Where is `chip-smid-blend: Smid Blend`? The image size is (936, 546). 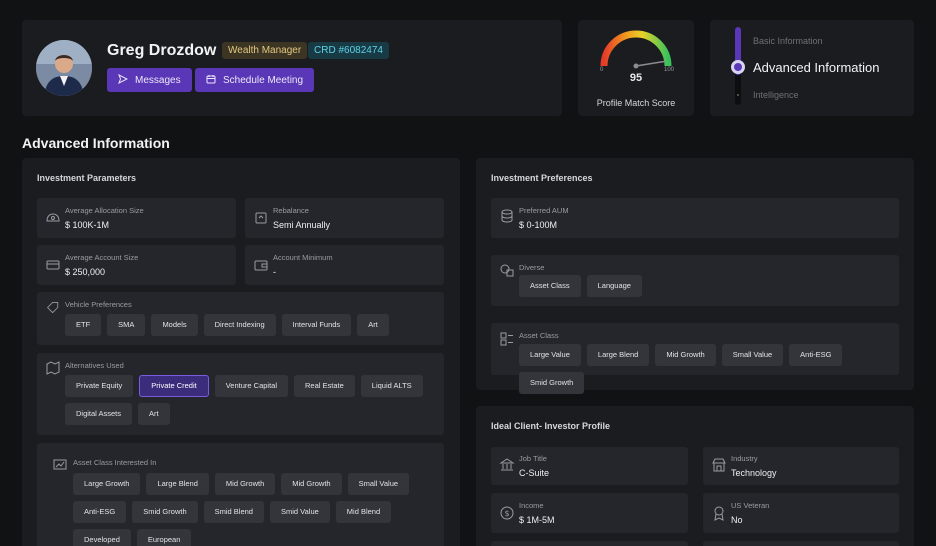 chip-smid-blend: Smid Blend is located at coordinates (233, 512).